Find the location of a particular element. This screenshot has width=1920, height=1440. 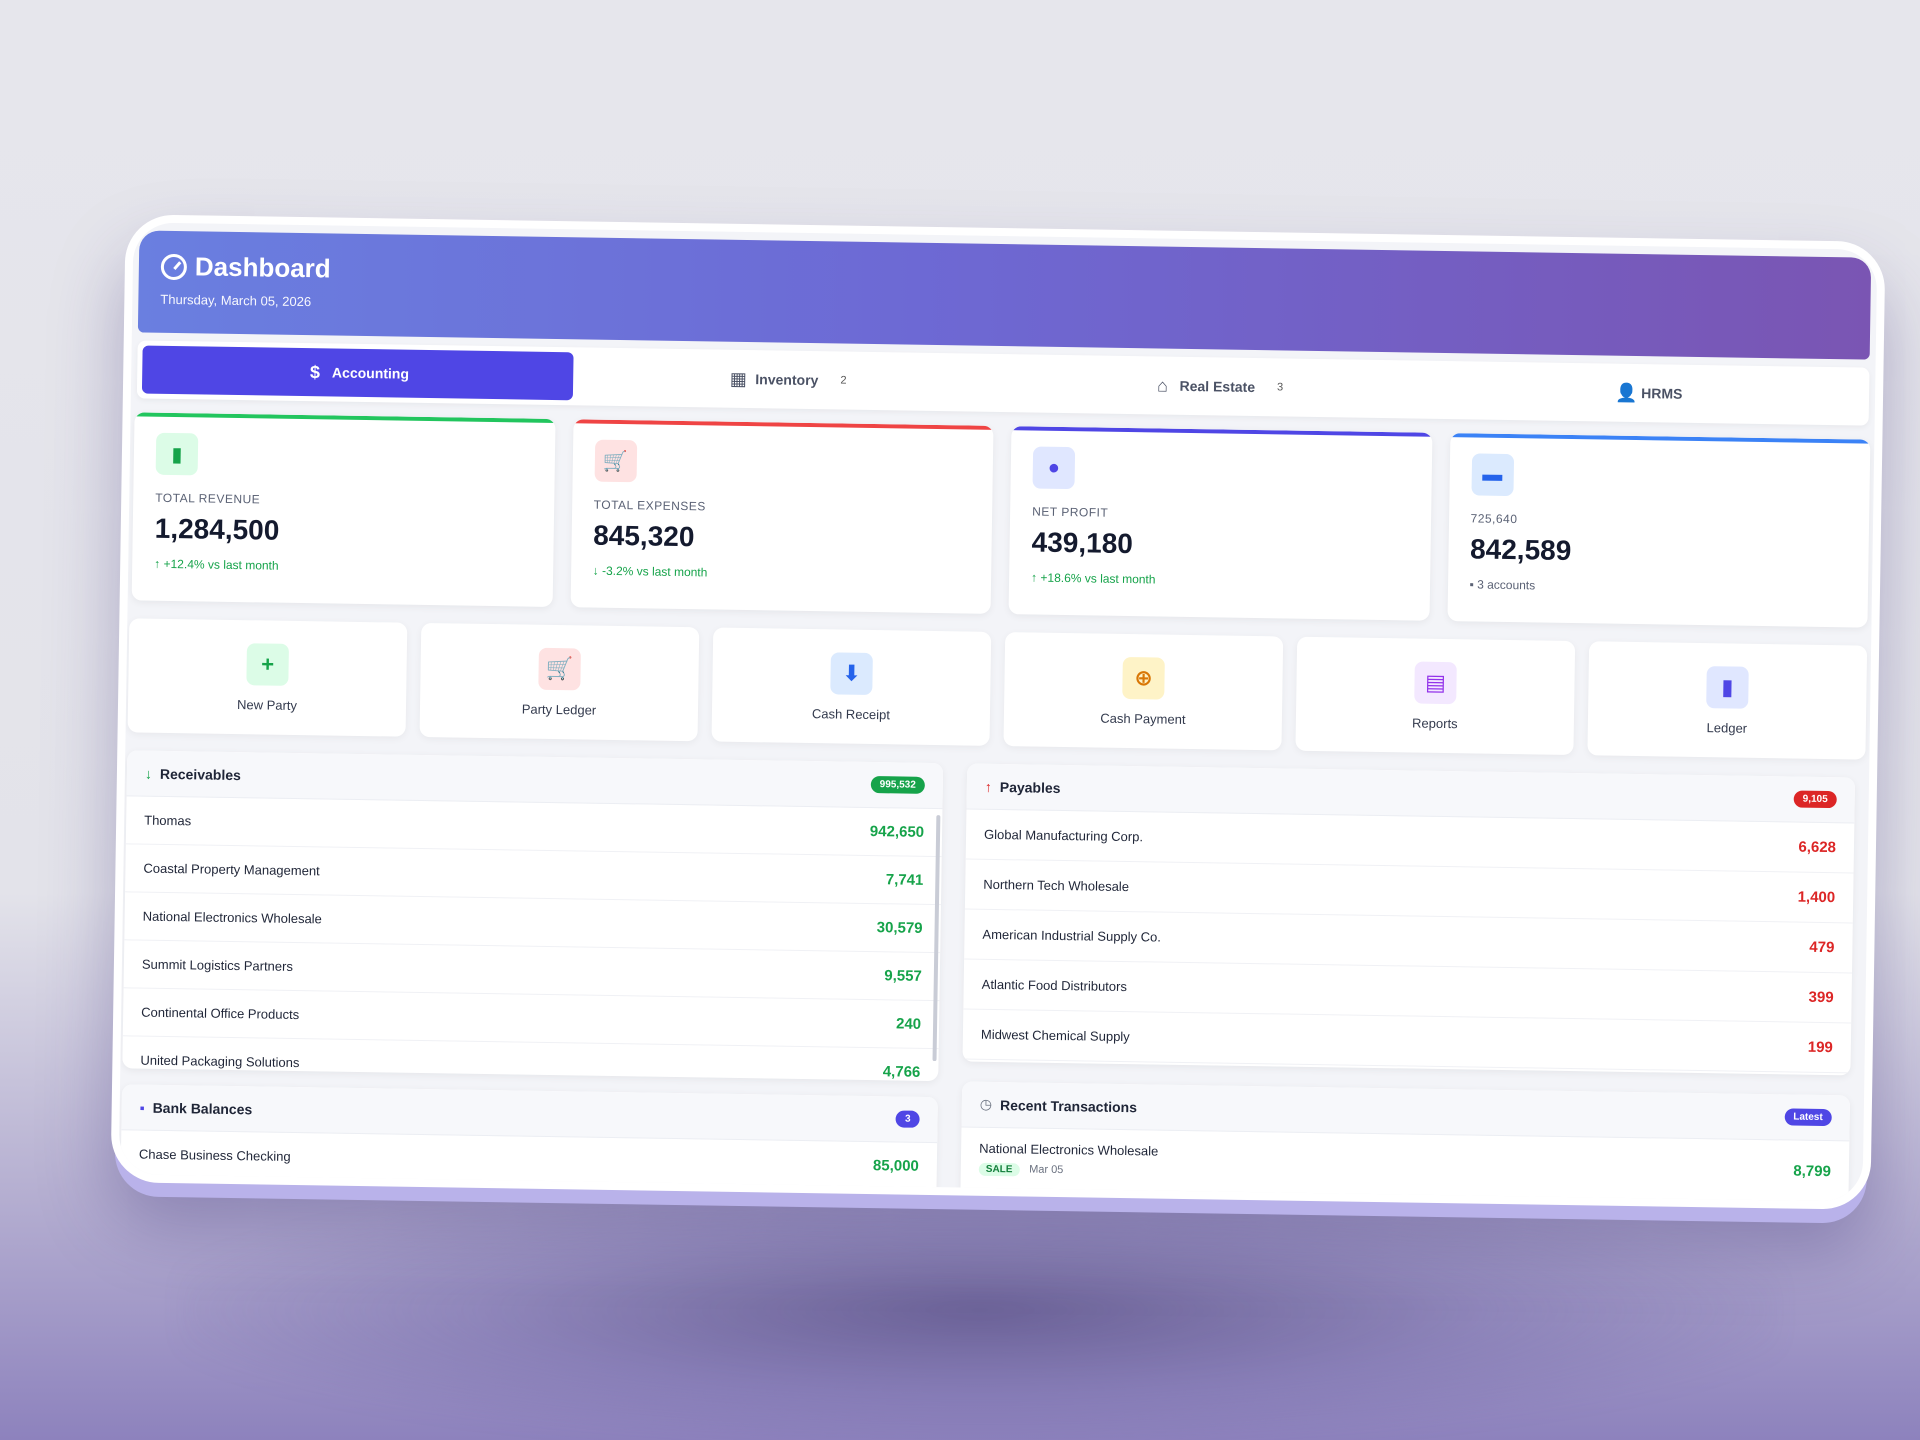

clock-icon: ◷ is located at coordinates (986, 1103).